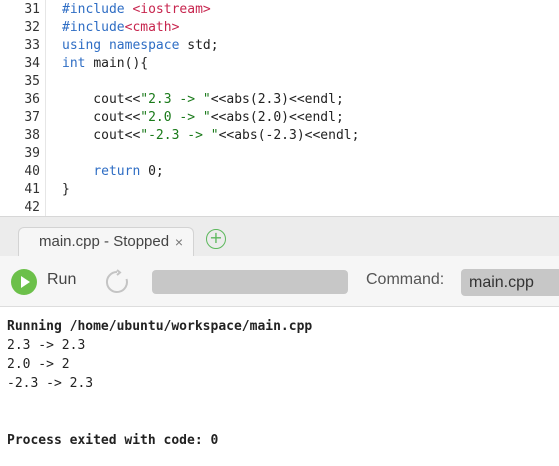  I want to click on restart-icon, so click(117, 282).